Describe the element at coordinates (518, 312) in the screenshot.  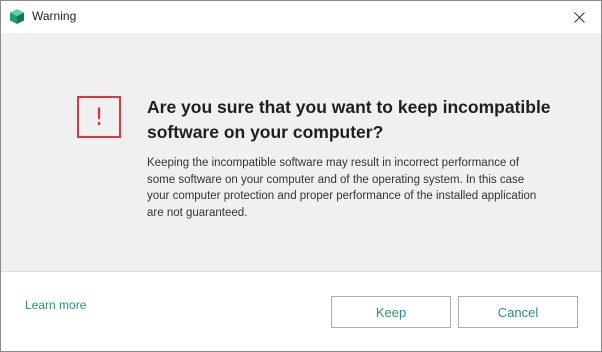
I see `cancel-button: Cancel` at that location.